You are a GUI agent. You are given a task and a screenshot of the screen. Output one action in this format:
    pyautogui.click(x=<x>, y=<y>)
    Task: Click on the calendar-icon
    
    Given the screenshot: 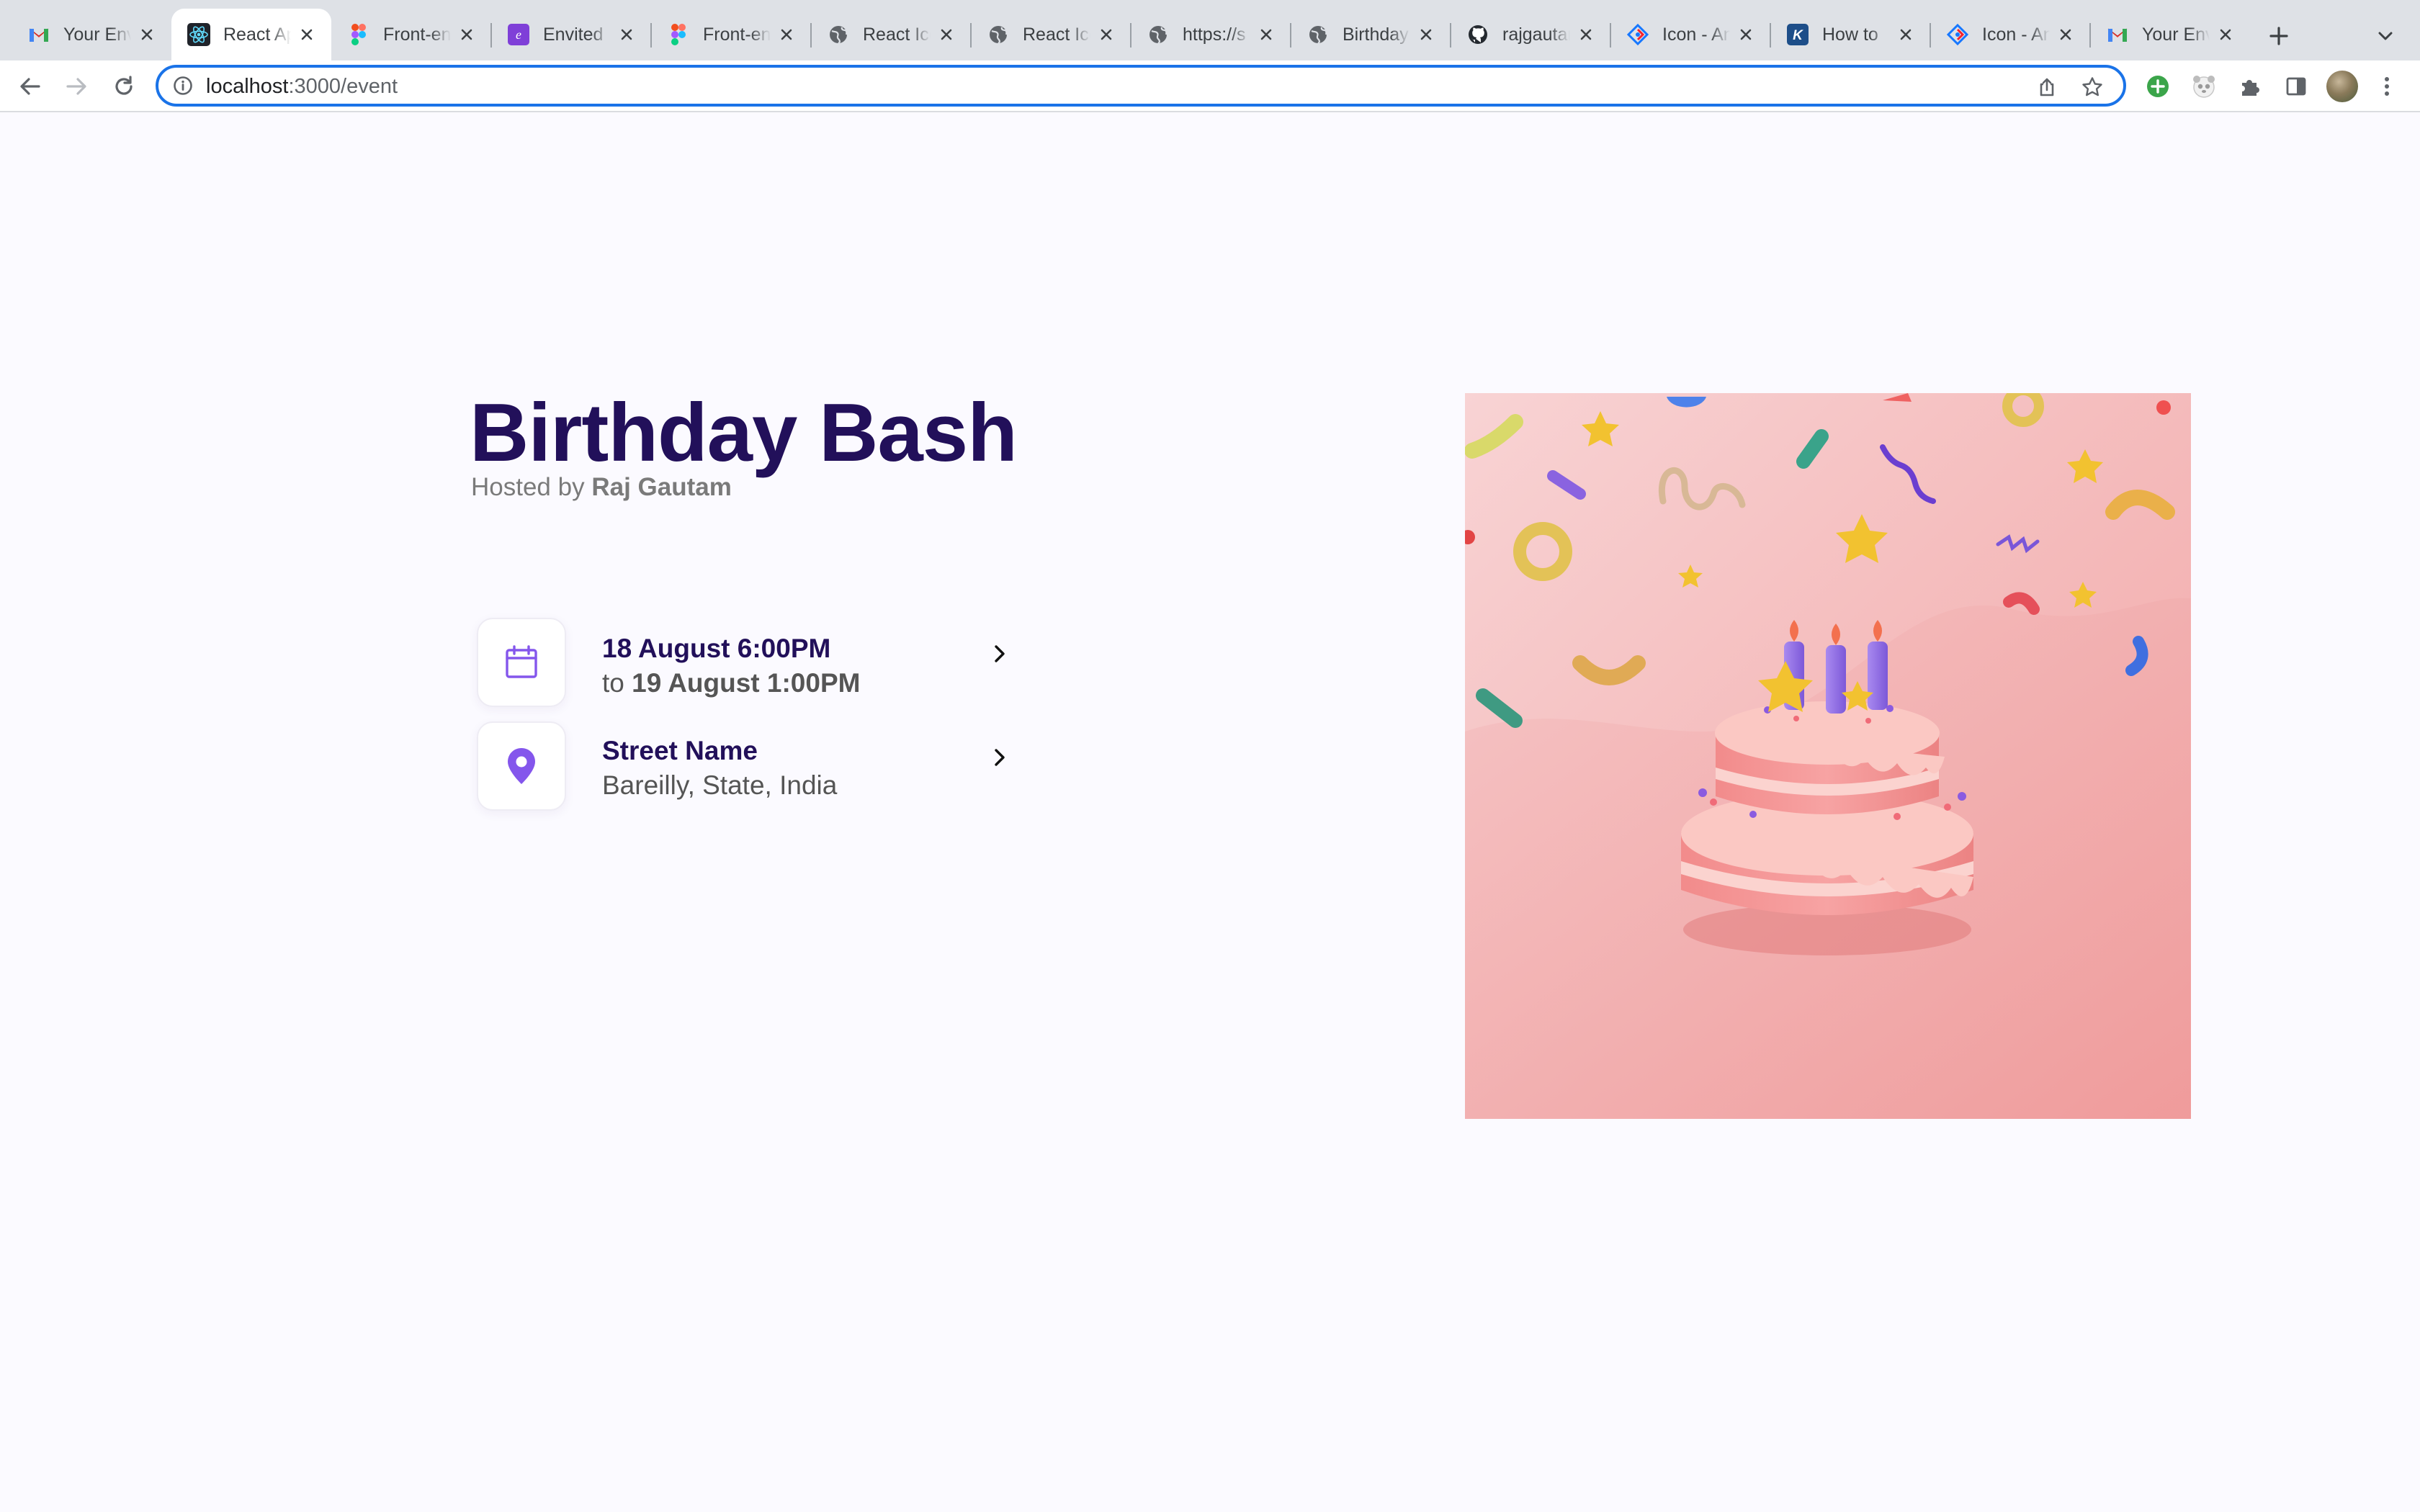 What is the action you would take?
    pyautogui.click(x=521, y=661)
    